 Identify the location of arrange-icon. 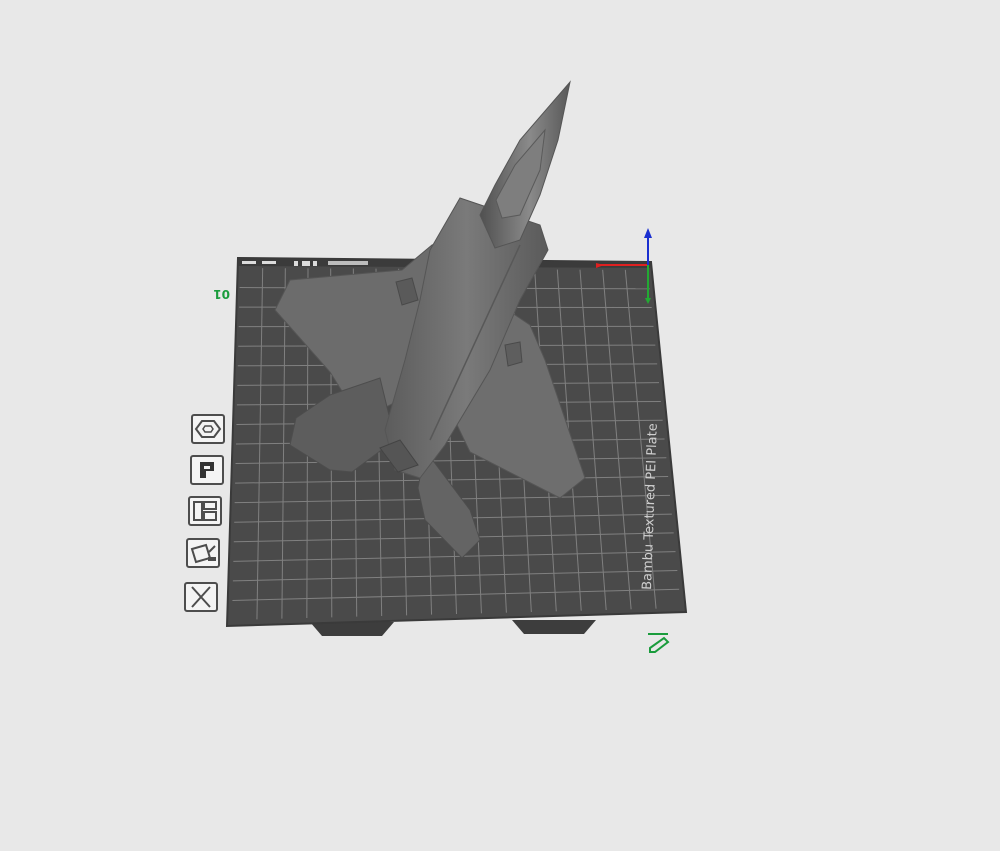
(205, 511).